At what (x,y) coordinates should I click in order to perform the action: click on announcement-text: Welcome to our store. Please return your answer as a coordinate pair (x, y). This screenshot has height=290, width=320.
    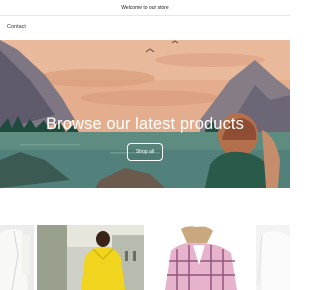
    Looking at the image, I should click on (145, 7).